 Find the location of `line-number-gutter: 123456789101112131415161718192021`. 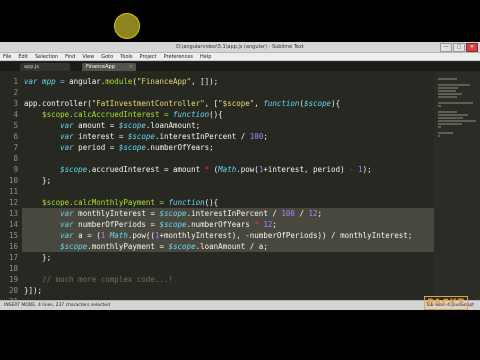

line-number-gutter: 123456789101112131415161718192021 is located at coordinates (11, 189).